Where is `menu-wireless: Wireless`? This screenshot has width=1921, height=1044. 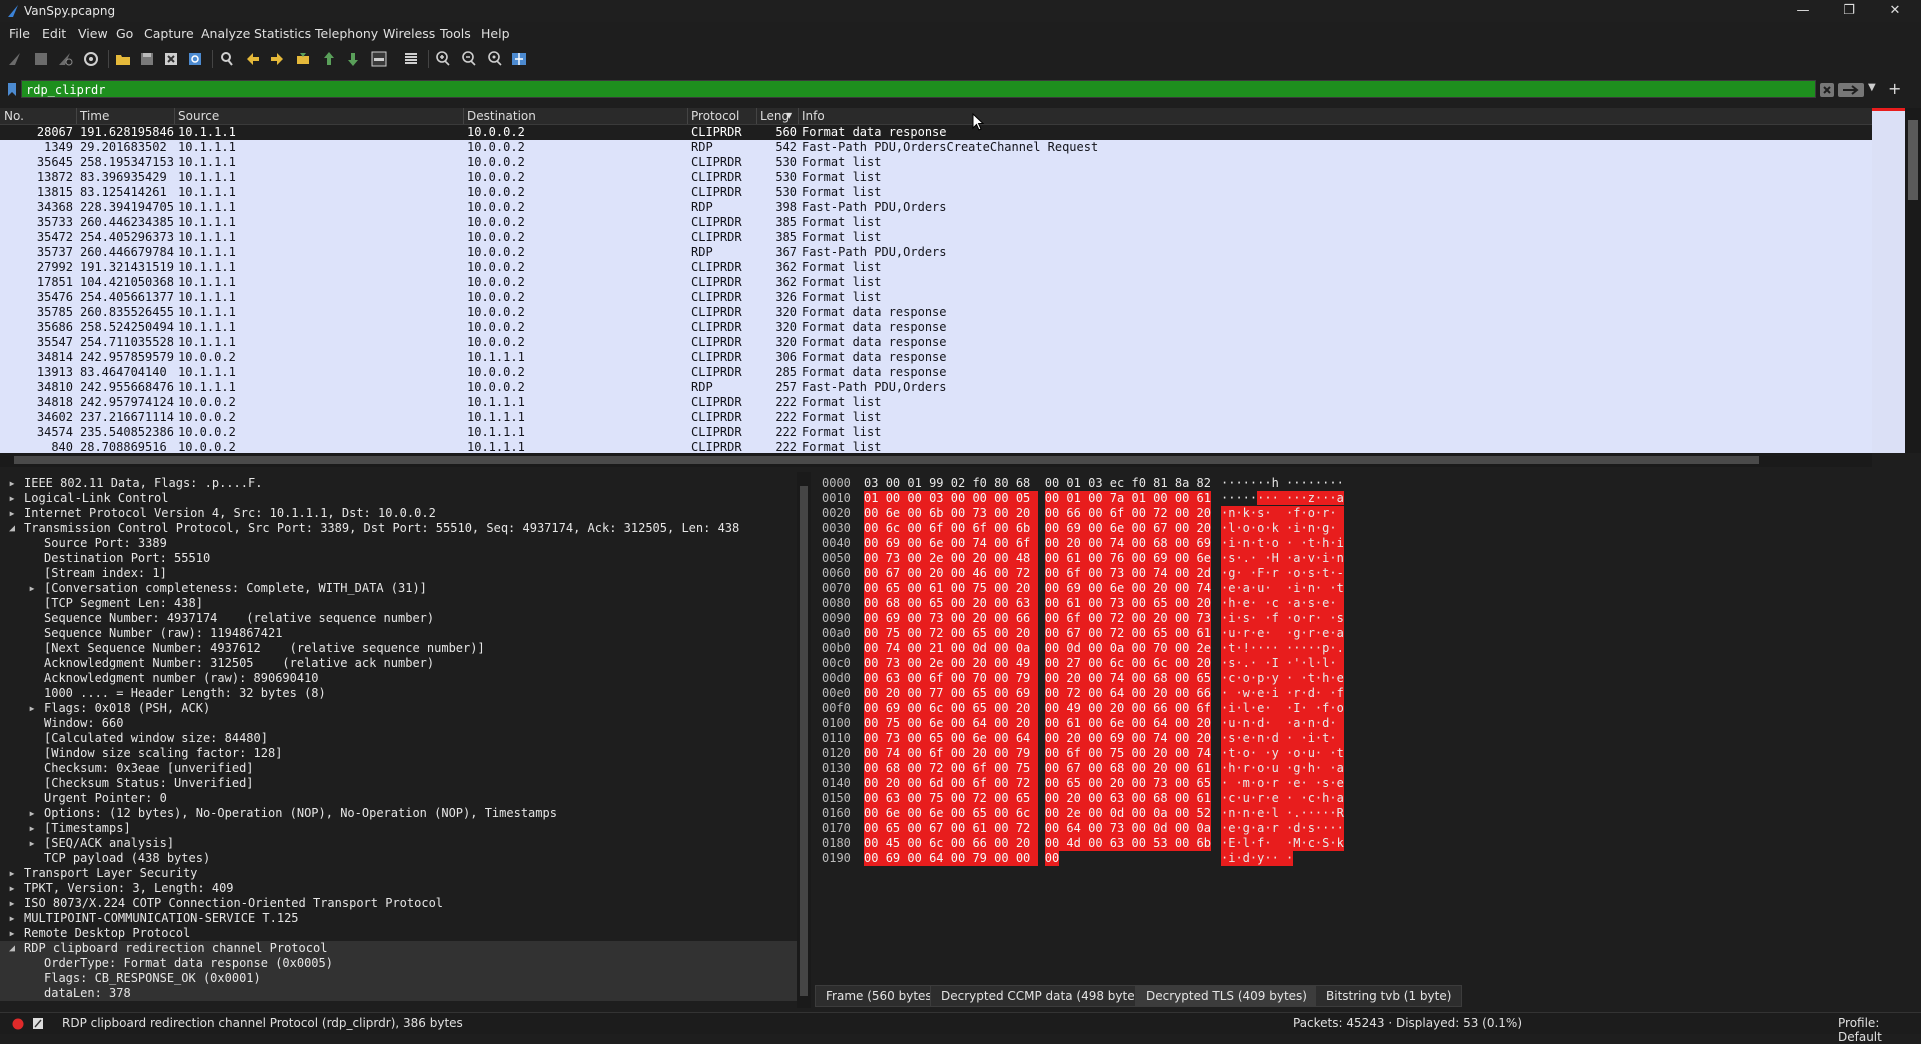 menu-wireless: Wireless is located at coordinates (409, 33).